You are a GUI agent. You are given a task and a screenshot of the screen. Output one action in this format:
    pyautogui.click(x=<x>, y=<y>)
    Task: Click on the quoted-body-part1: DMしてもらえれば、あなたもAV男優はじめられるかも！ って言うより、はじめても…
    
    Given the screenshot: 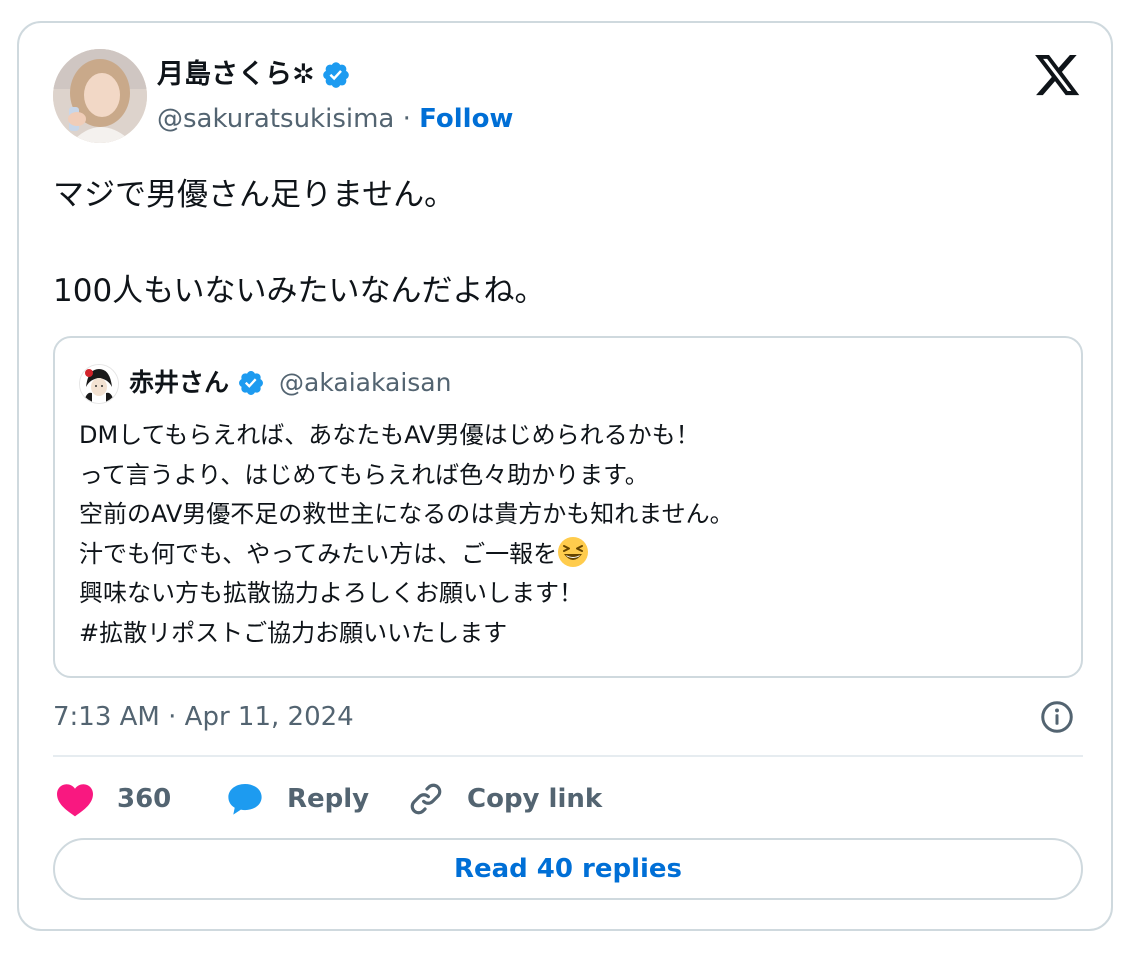 What is the action you would take?
    pyautogui.click(x=406, y=494)
    